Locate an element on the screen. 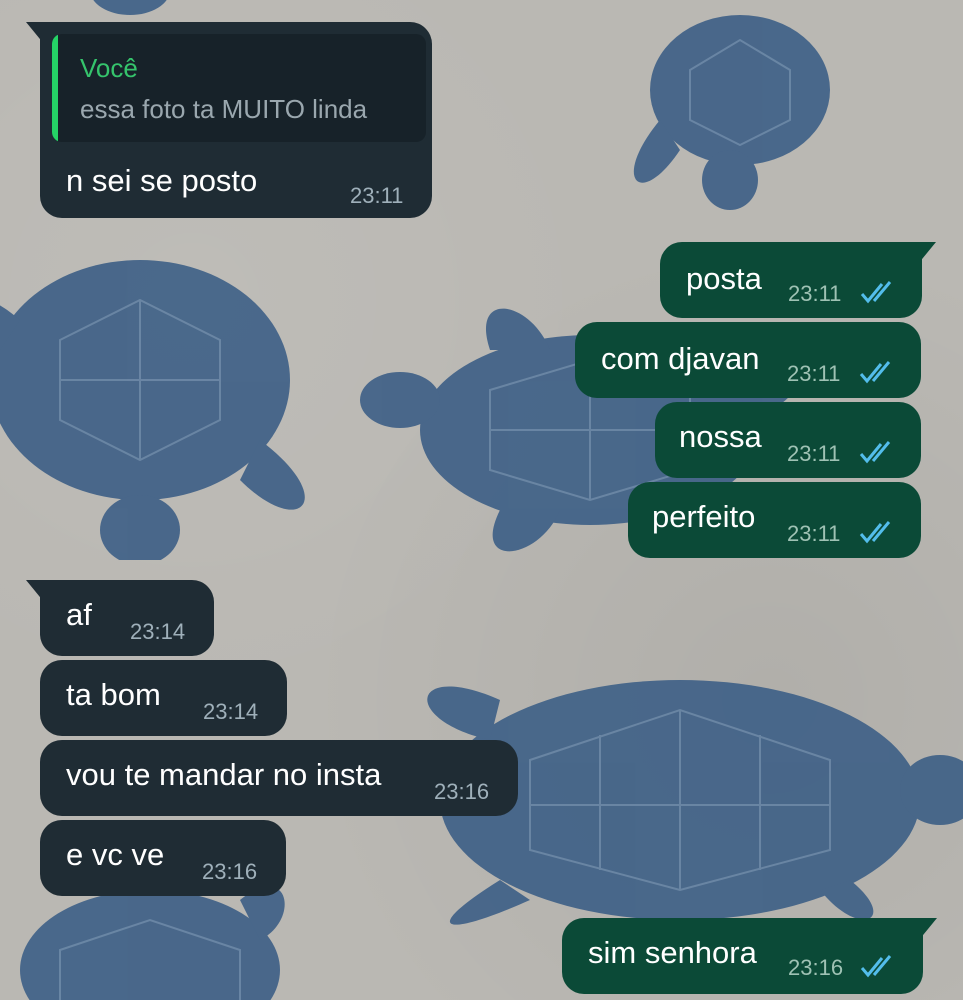  incoming-message: af 23:14 is located at coordinates (120, 618).